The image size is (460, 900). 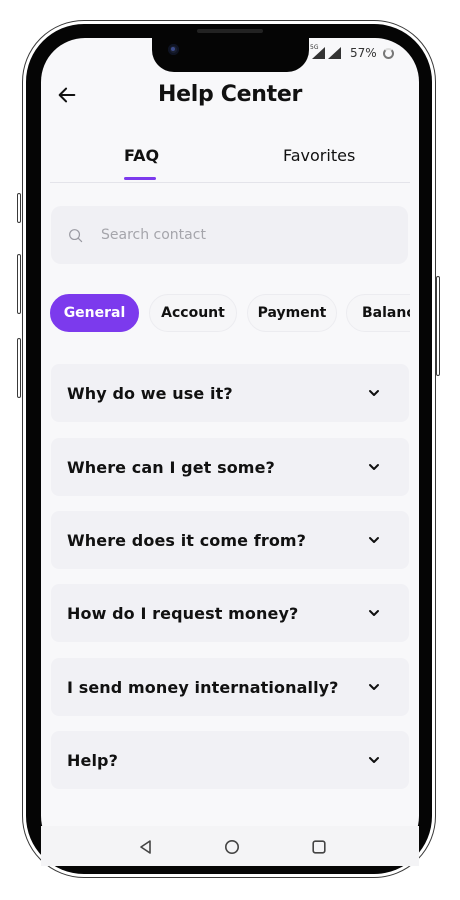 What do you see at coordinates (230, 94) in the screenshot?
I see `page-title: Help Center` at bounding box center [230, 94].